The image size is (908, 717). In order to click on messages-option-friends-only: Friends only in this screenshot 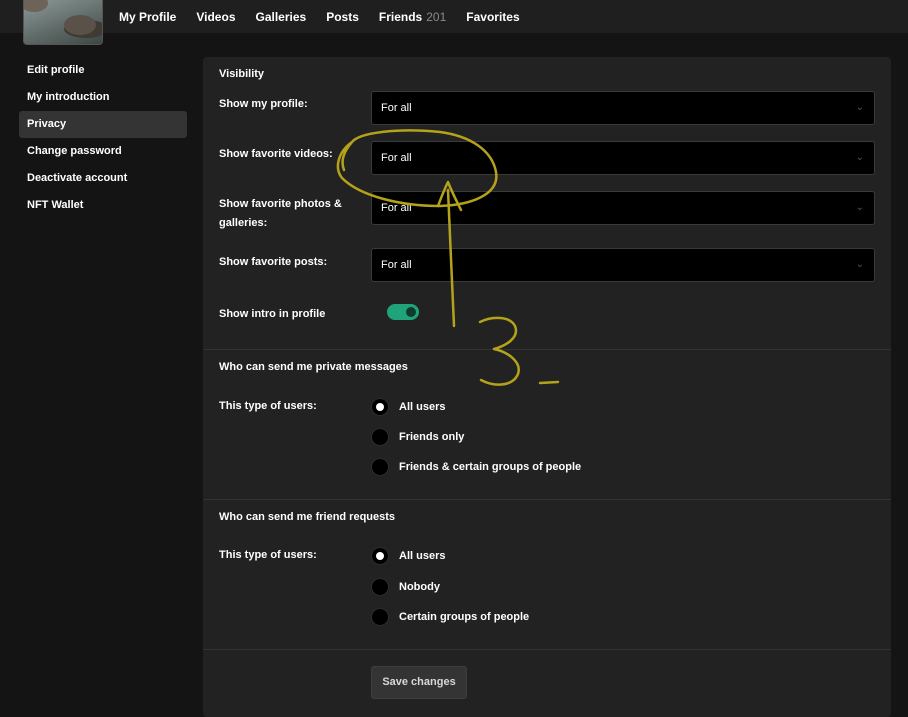, I will do `click(417, 437)`.